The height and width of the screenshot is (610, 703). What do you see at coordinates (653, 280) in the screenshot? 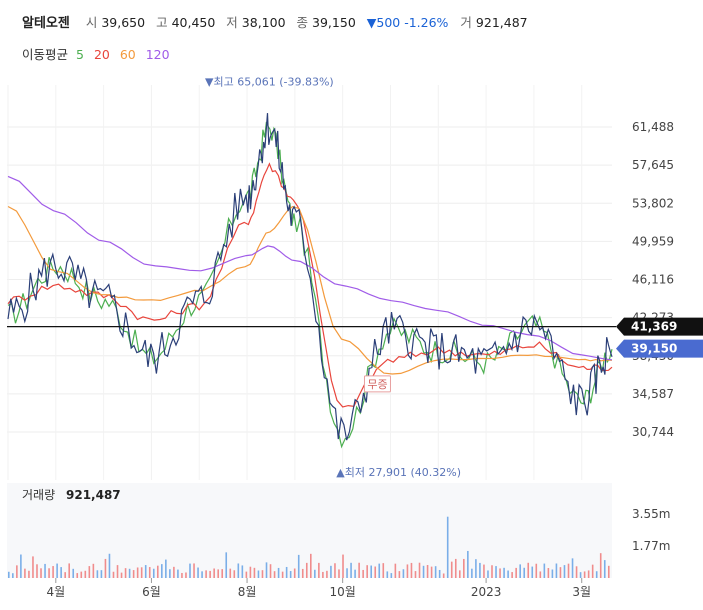
I see `y-tick-label: 46,116` at bounding box center [653, 280].